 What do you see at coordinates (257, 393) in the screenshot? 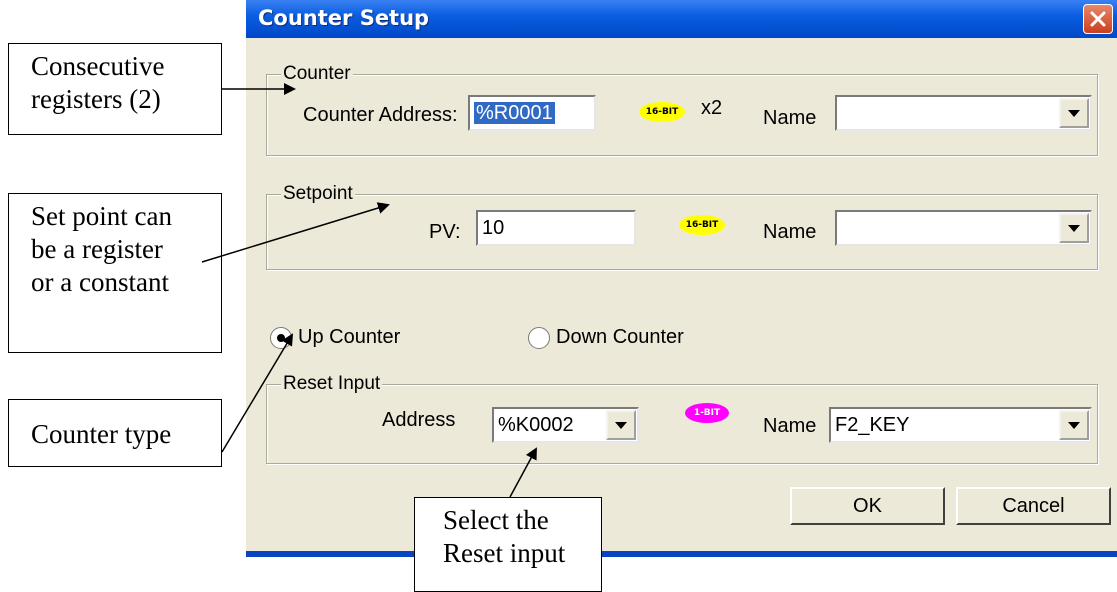
I see `arrow-counter-type` at bounding box center [257, 393].